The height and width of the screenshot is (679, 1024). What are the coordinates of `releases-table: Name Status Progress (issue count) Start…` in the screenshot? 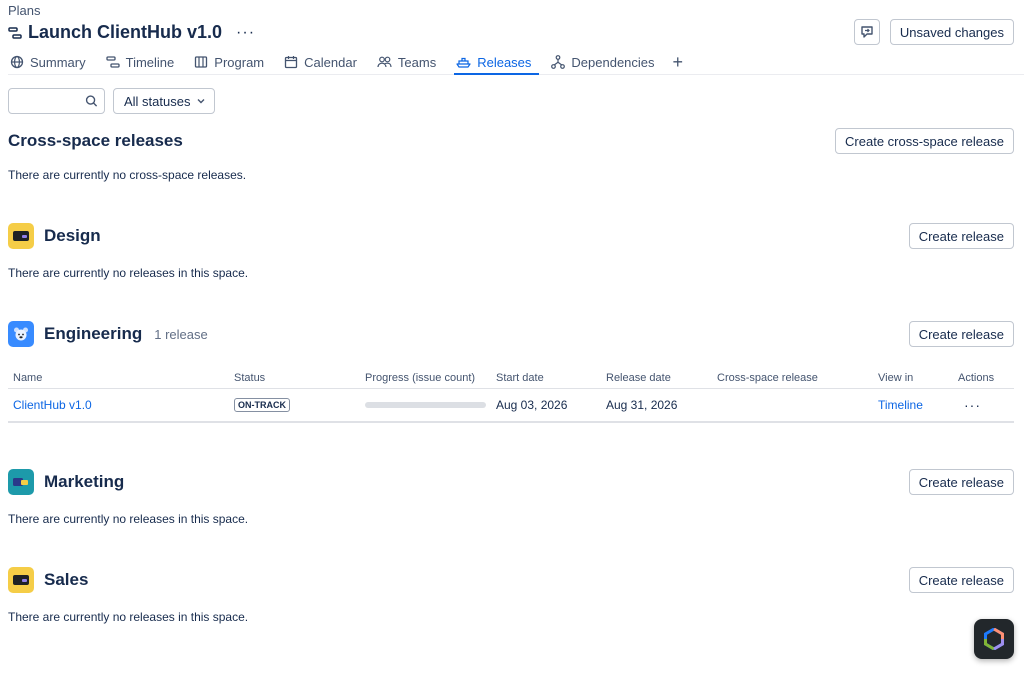 It's located at (511, 395).